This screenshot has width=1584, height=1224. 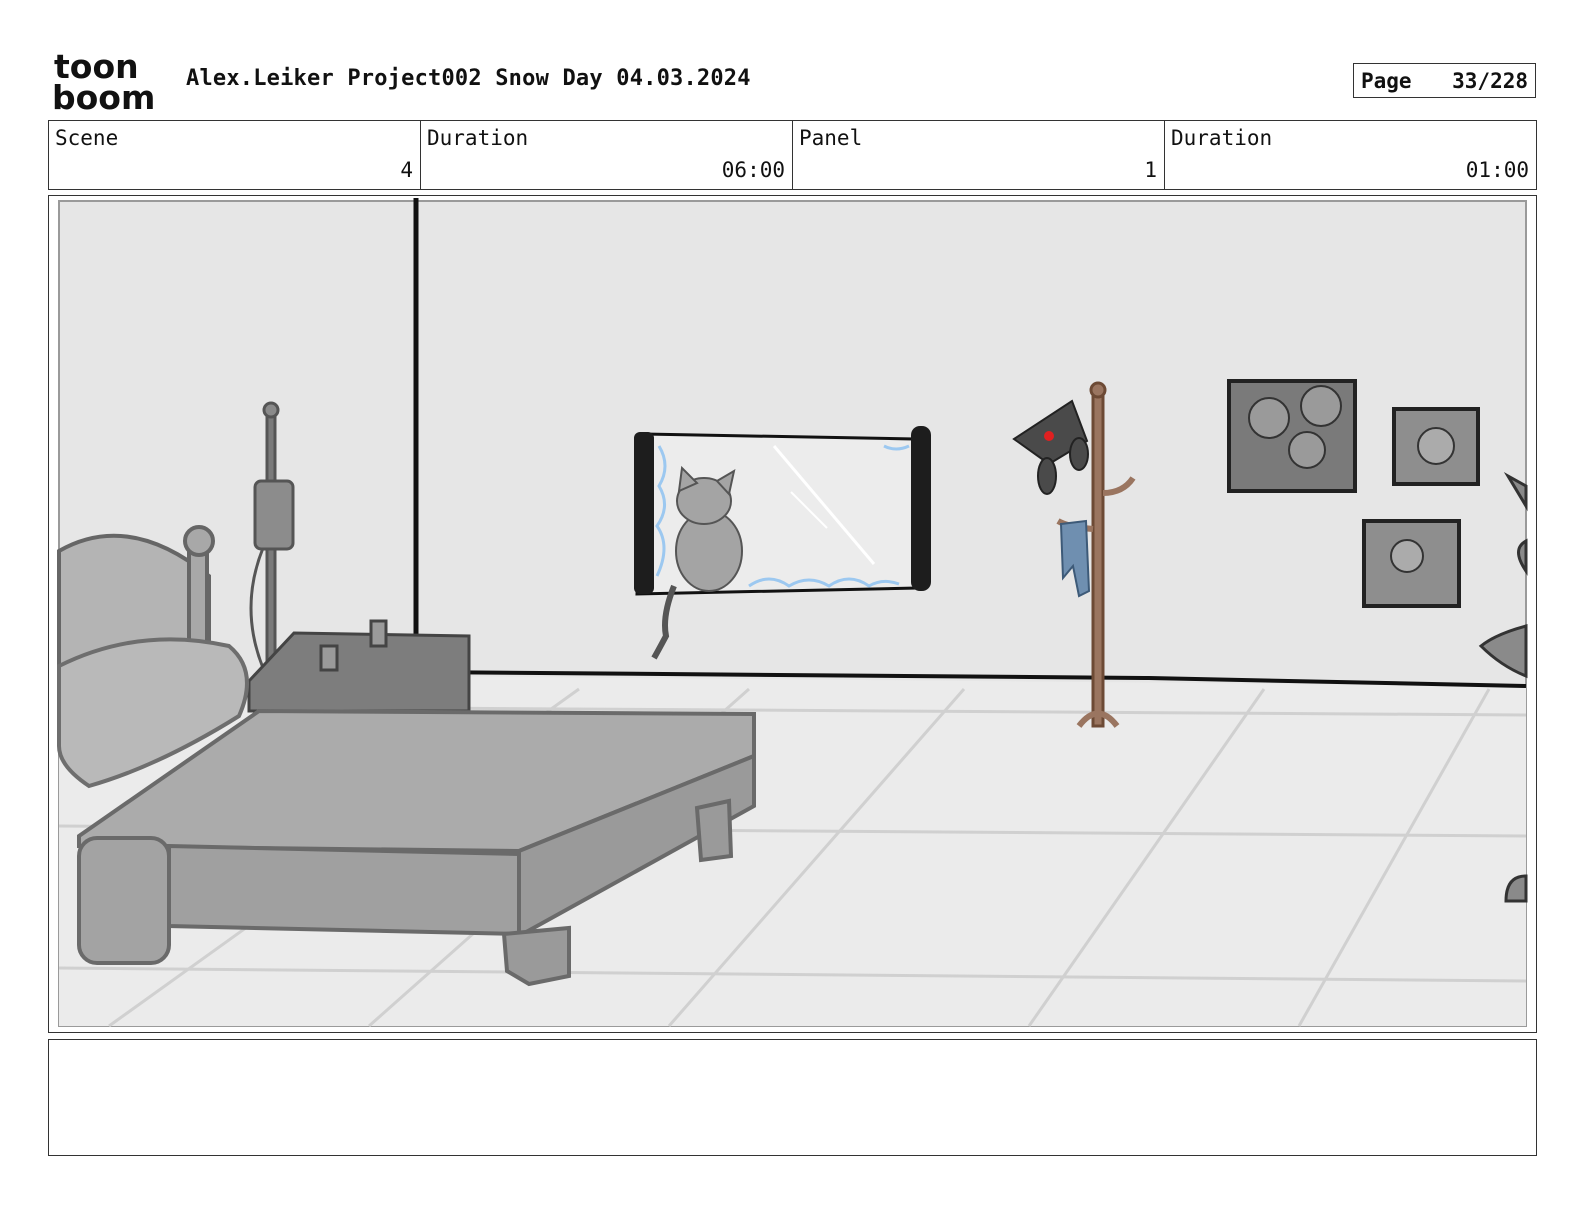 What do you see at coordinates (1350, 155) in the screenshot?
I see `panel-duration-cell: Duration 01:00` at bounding box center [1350, 155].